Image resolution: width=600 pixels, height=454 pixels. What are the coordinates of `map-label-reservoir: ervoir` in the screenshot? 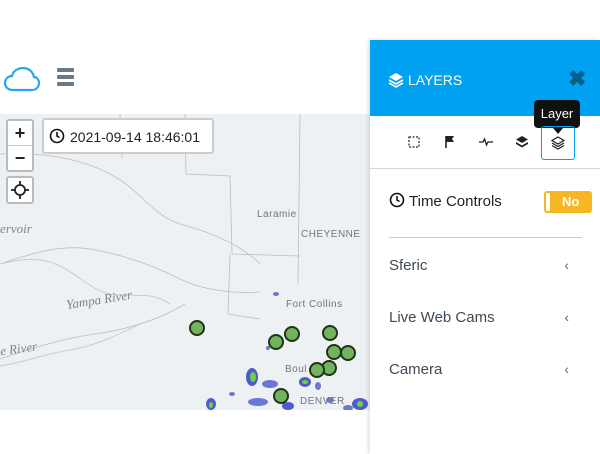 It's located at (16, 228).